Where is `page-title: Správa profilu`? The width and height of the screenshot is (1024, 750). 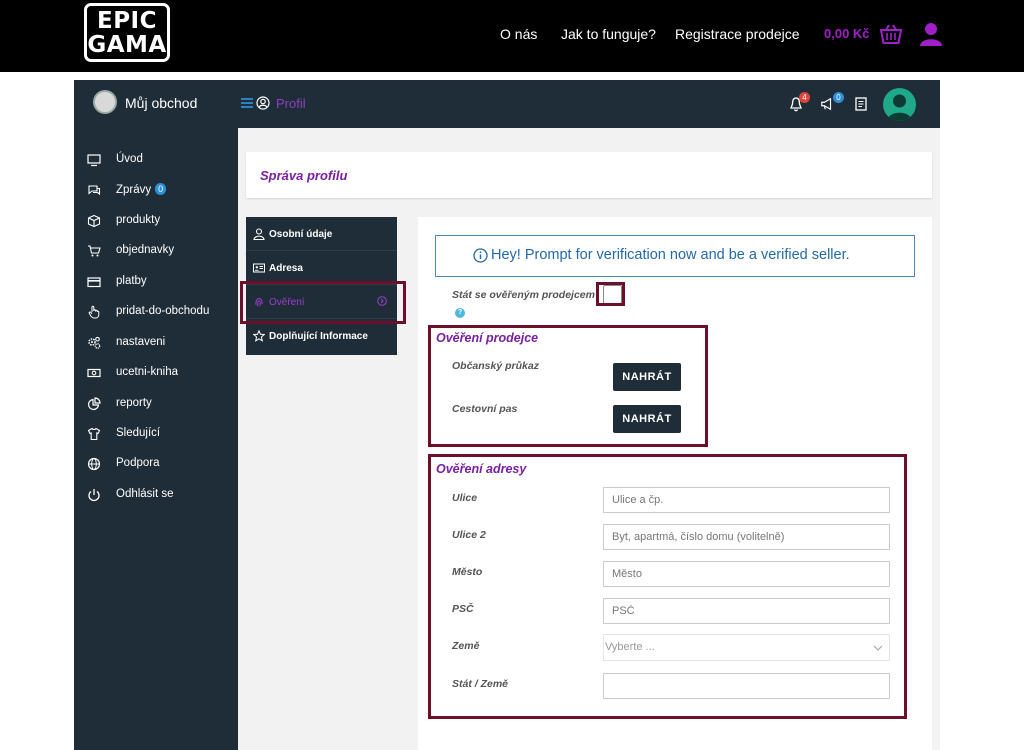 page-title: Správa profilu is located at coordinates (304, 175).